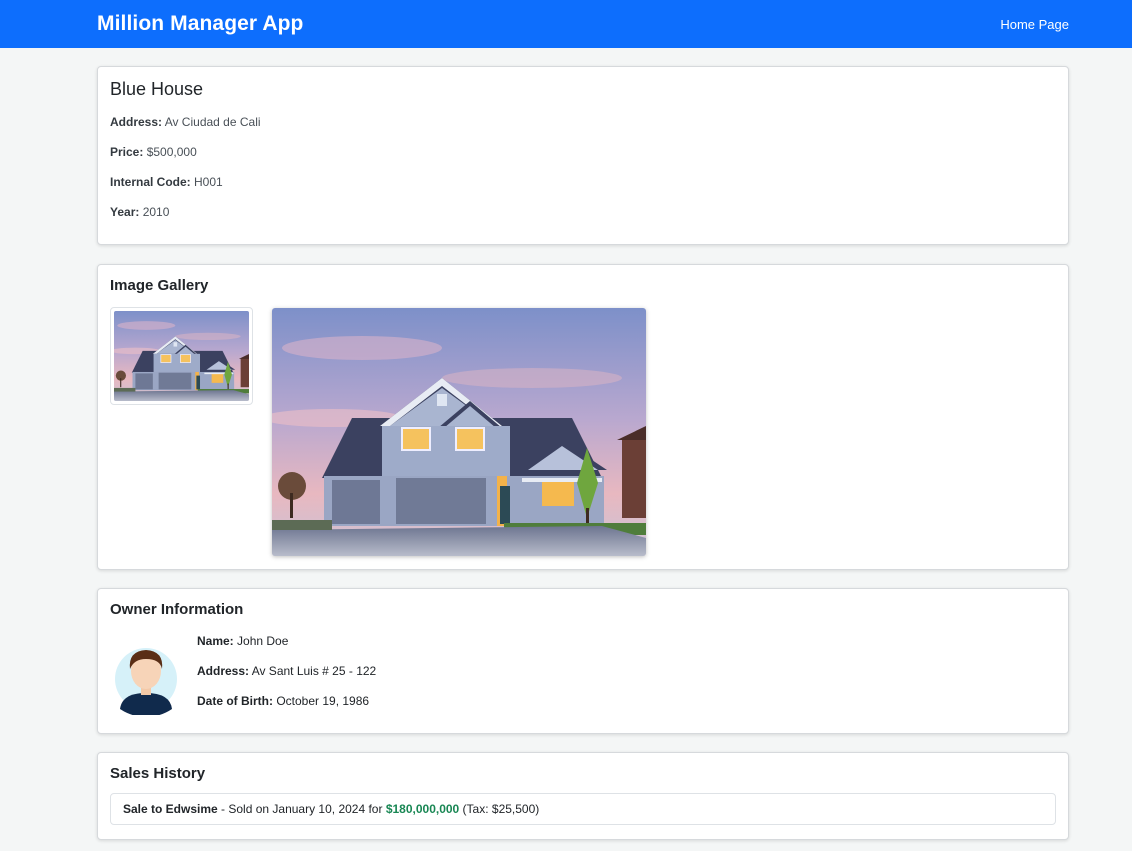 This screenshot has height=851, width=1132. I want to click on property-address-label: Address:, so click(136, 122).